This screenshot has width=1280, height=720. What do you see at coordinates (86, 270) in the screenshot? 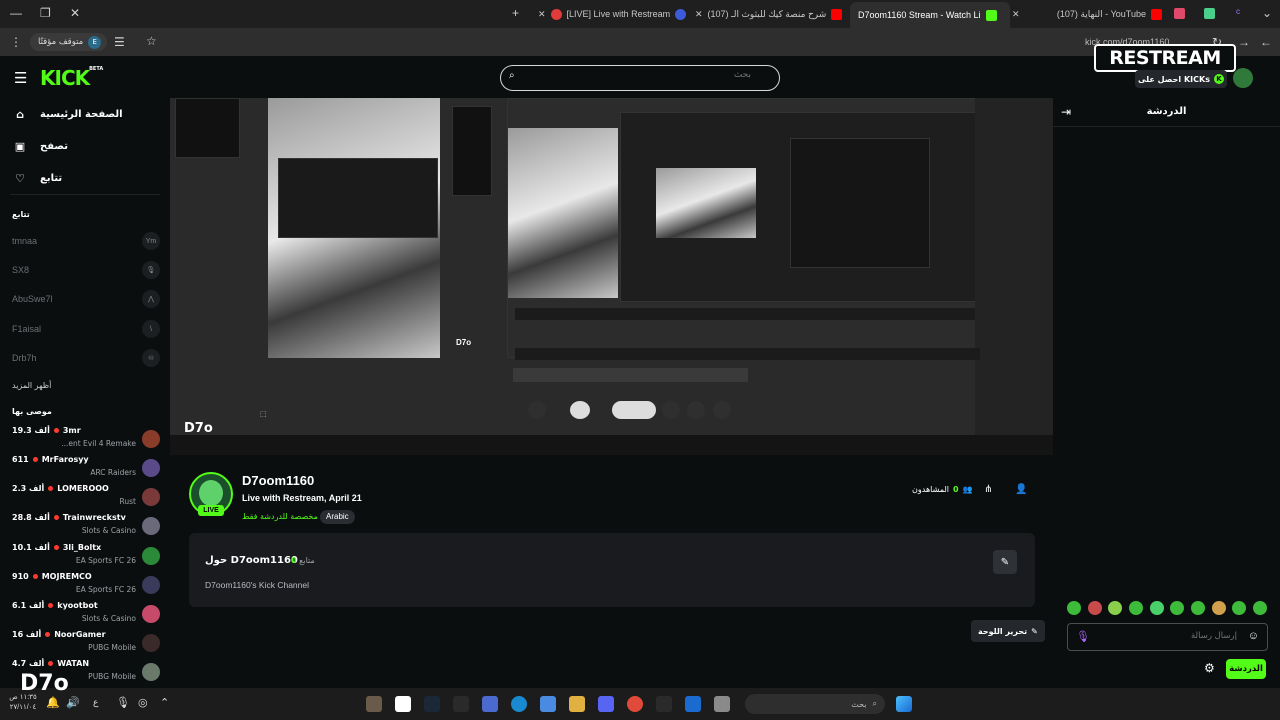
I see `following-item: SX8 🎙` at bounding box center [86, 270].